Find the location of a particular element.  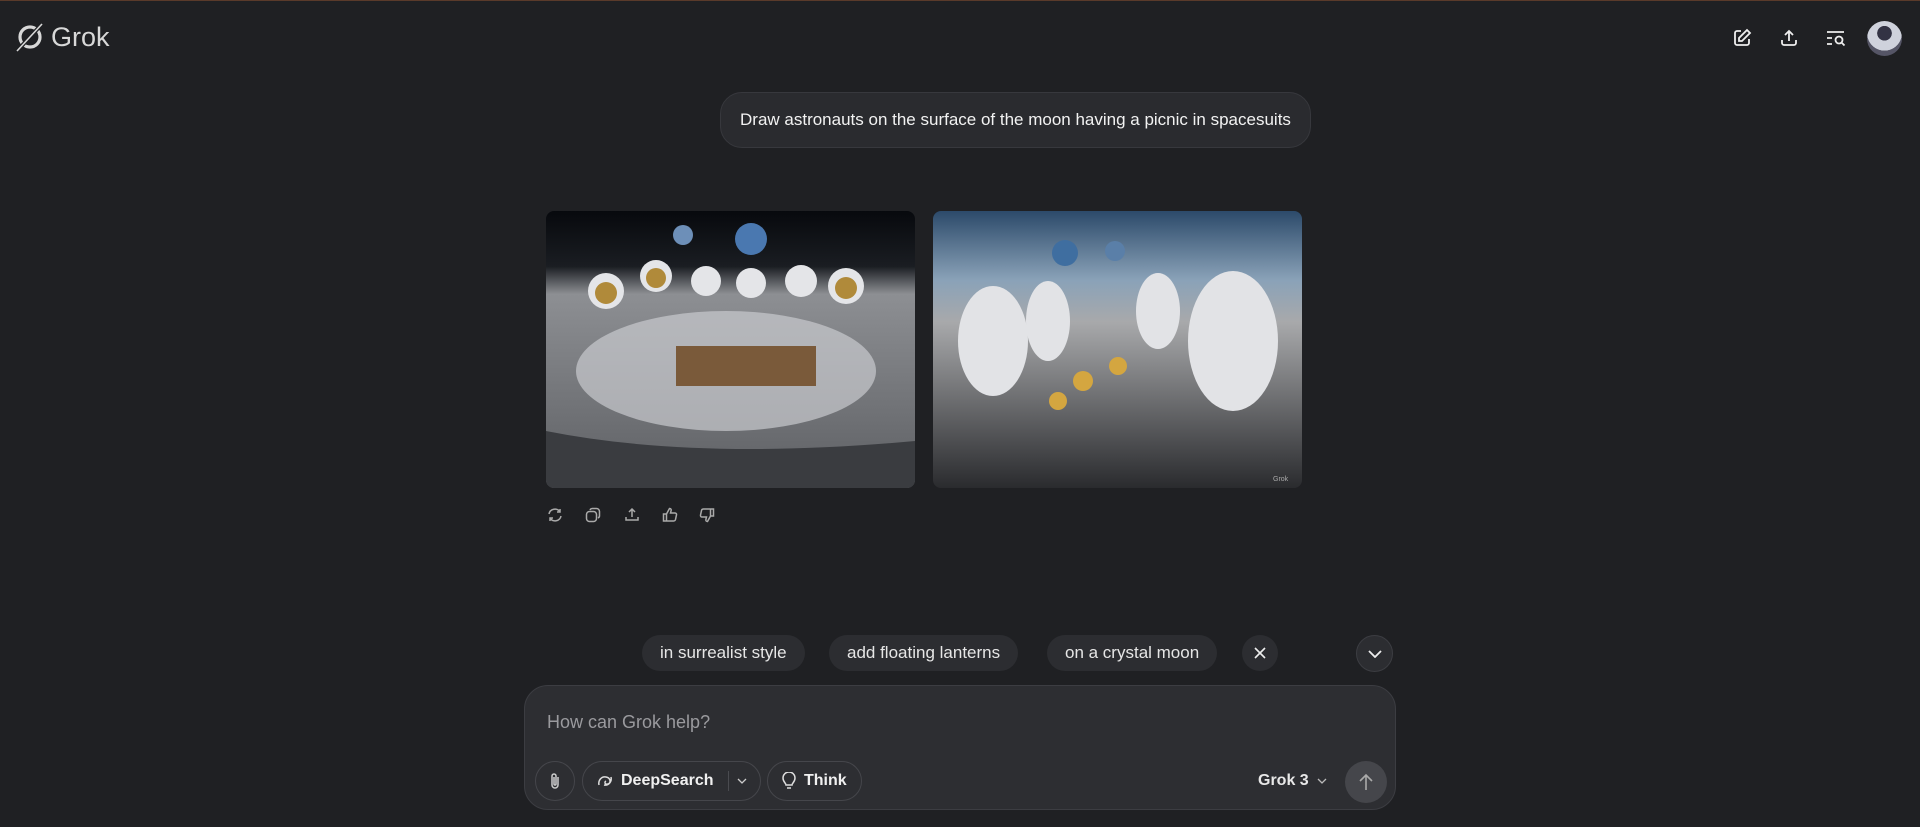

history-button is located at coordinates (1836, 38).